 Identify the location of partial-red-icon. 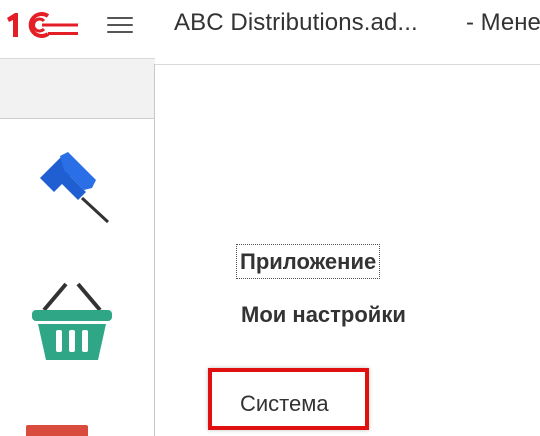
(57, 430).